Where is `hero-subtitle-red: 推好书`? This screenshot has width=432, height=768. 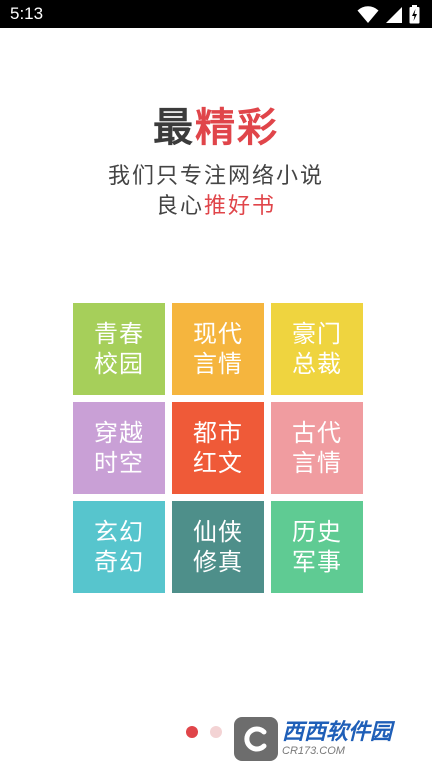 hero-subtitle-red: 推好书 is located at coordinates (240, 206).